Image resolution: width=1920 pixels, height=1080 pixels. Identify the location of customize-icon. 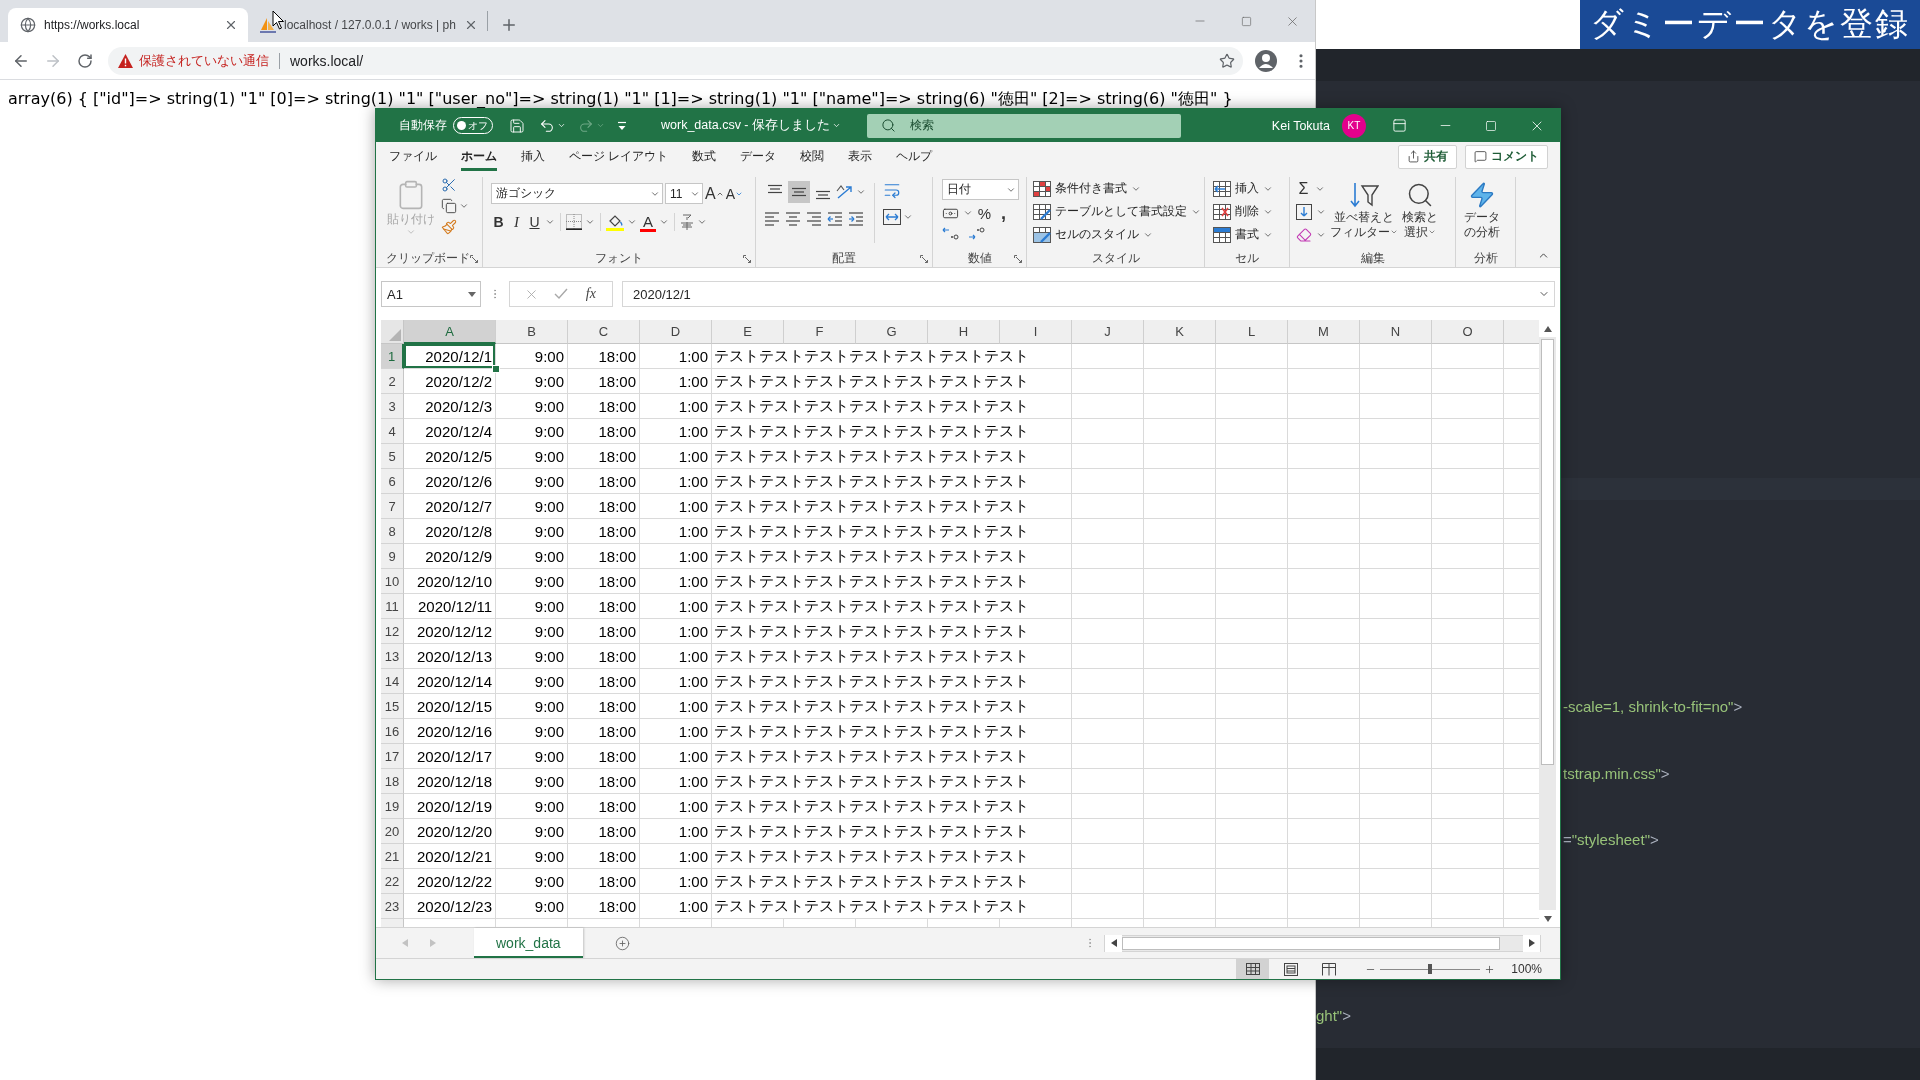
(622, 125).